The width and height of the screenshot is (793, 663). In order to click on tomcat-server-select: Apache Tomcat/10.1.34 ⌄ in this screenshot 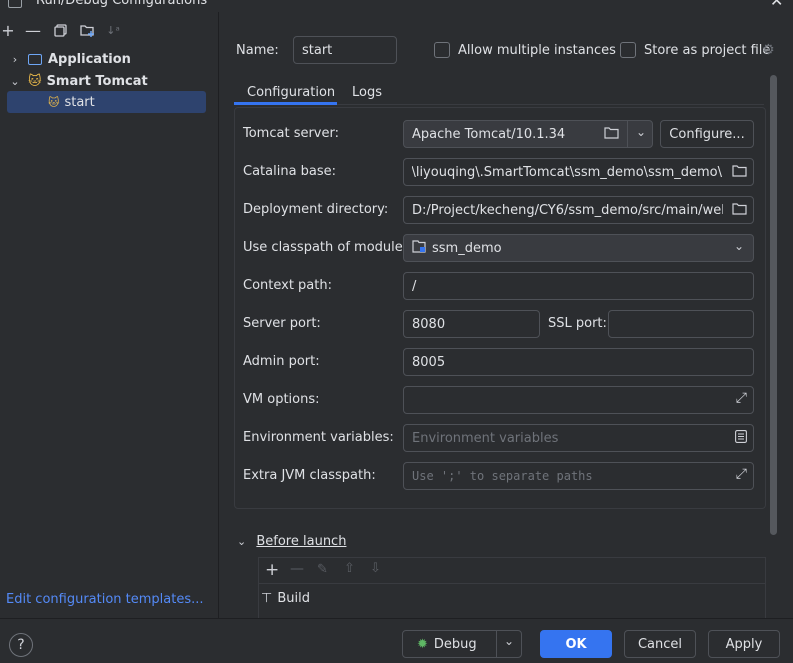, I will do `click(528, 134)`.